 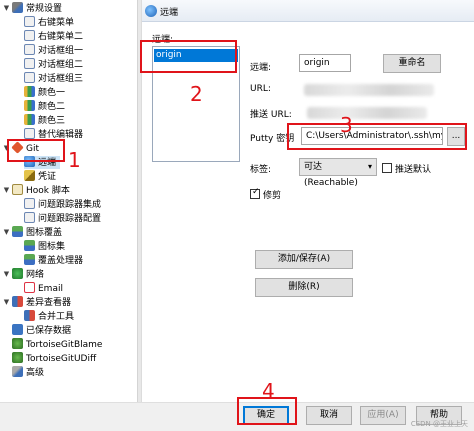 I want to click on tree-item-label: 右键菜单二, so click(x=61, y=37).